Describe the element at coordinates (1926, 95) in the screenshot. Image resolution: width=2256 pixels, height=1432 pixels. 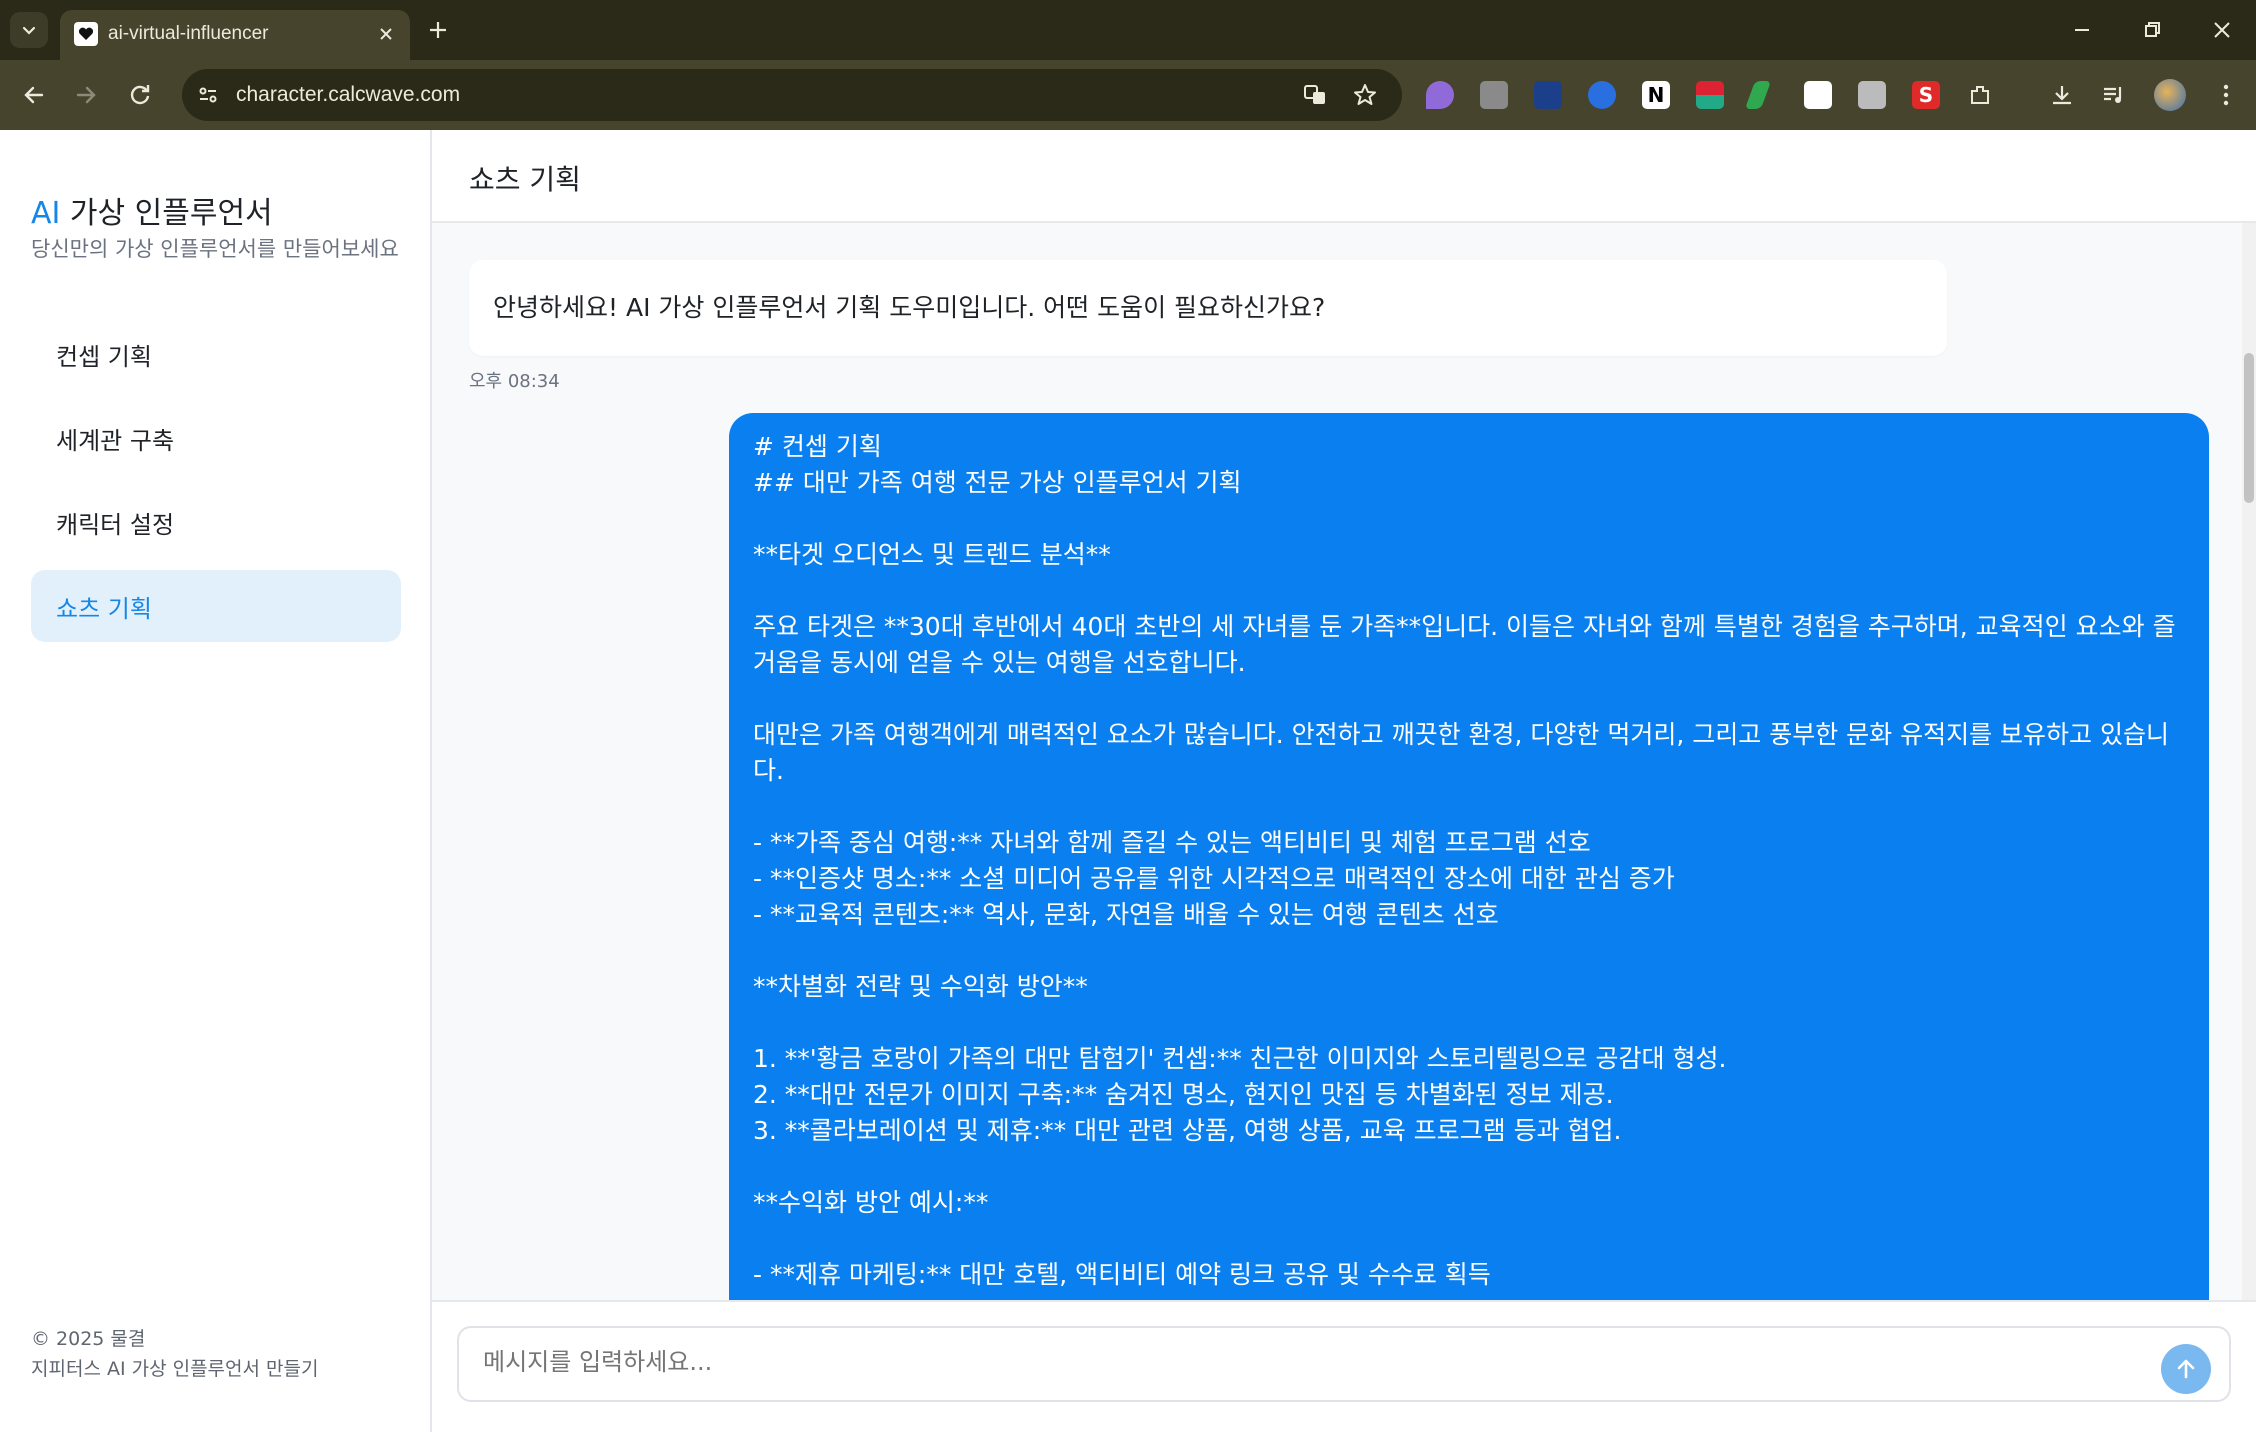
I see `extension-icon-s: S` at that location.